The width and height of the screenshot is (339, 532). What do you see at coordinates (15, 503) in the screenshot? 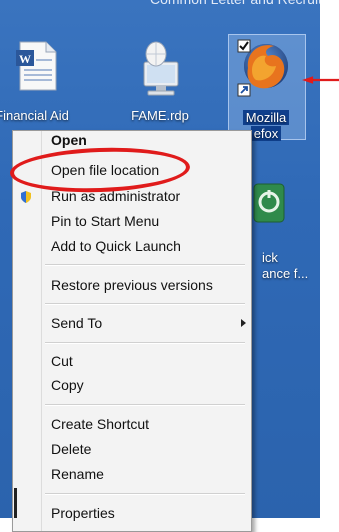
I see `left-edge-bar` at bounding box center [15, 503].